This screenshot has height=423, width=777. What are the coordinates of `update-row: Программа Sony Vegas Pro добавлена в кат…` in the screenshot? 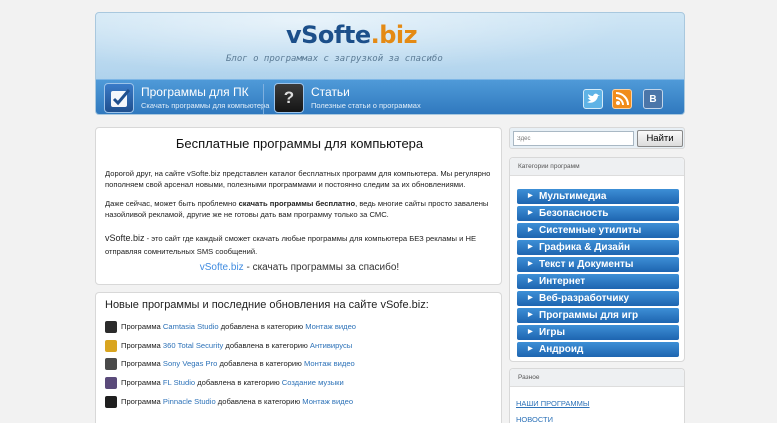 It's located at (230, 365).